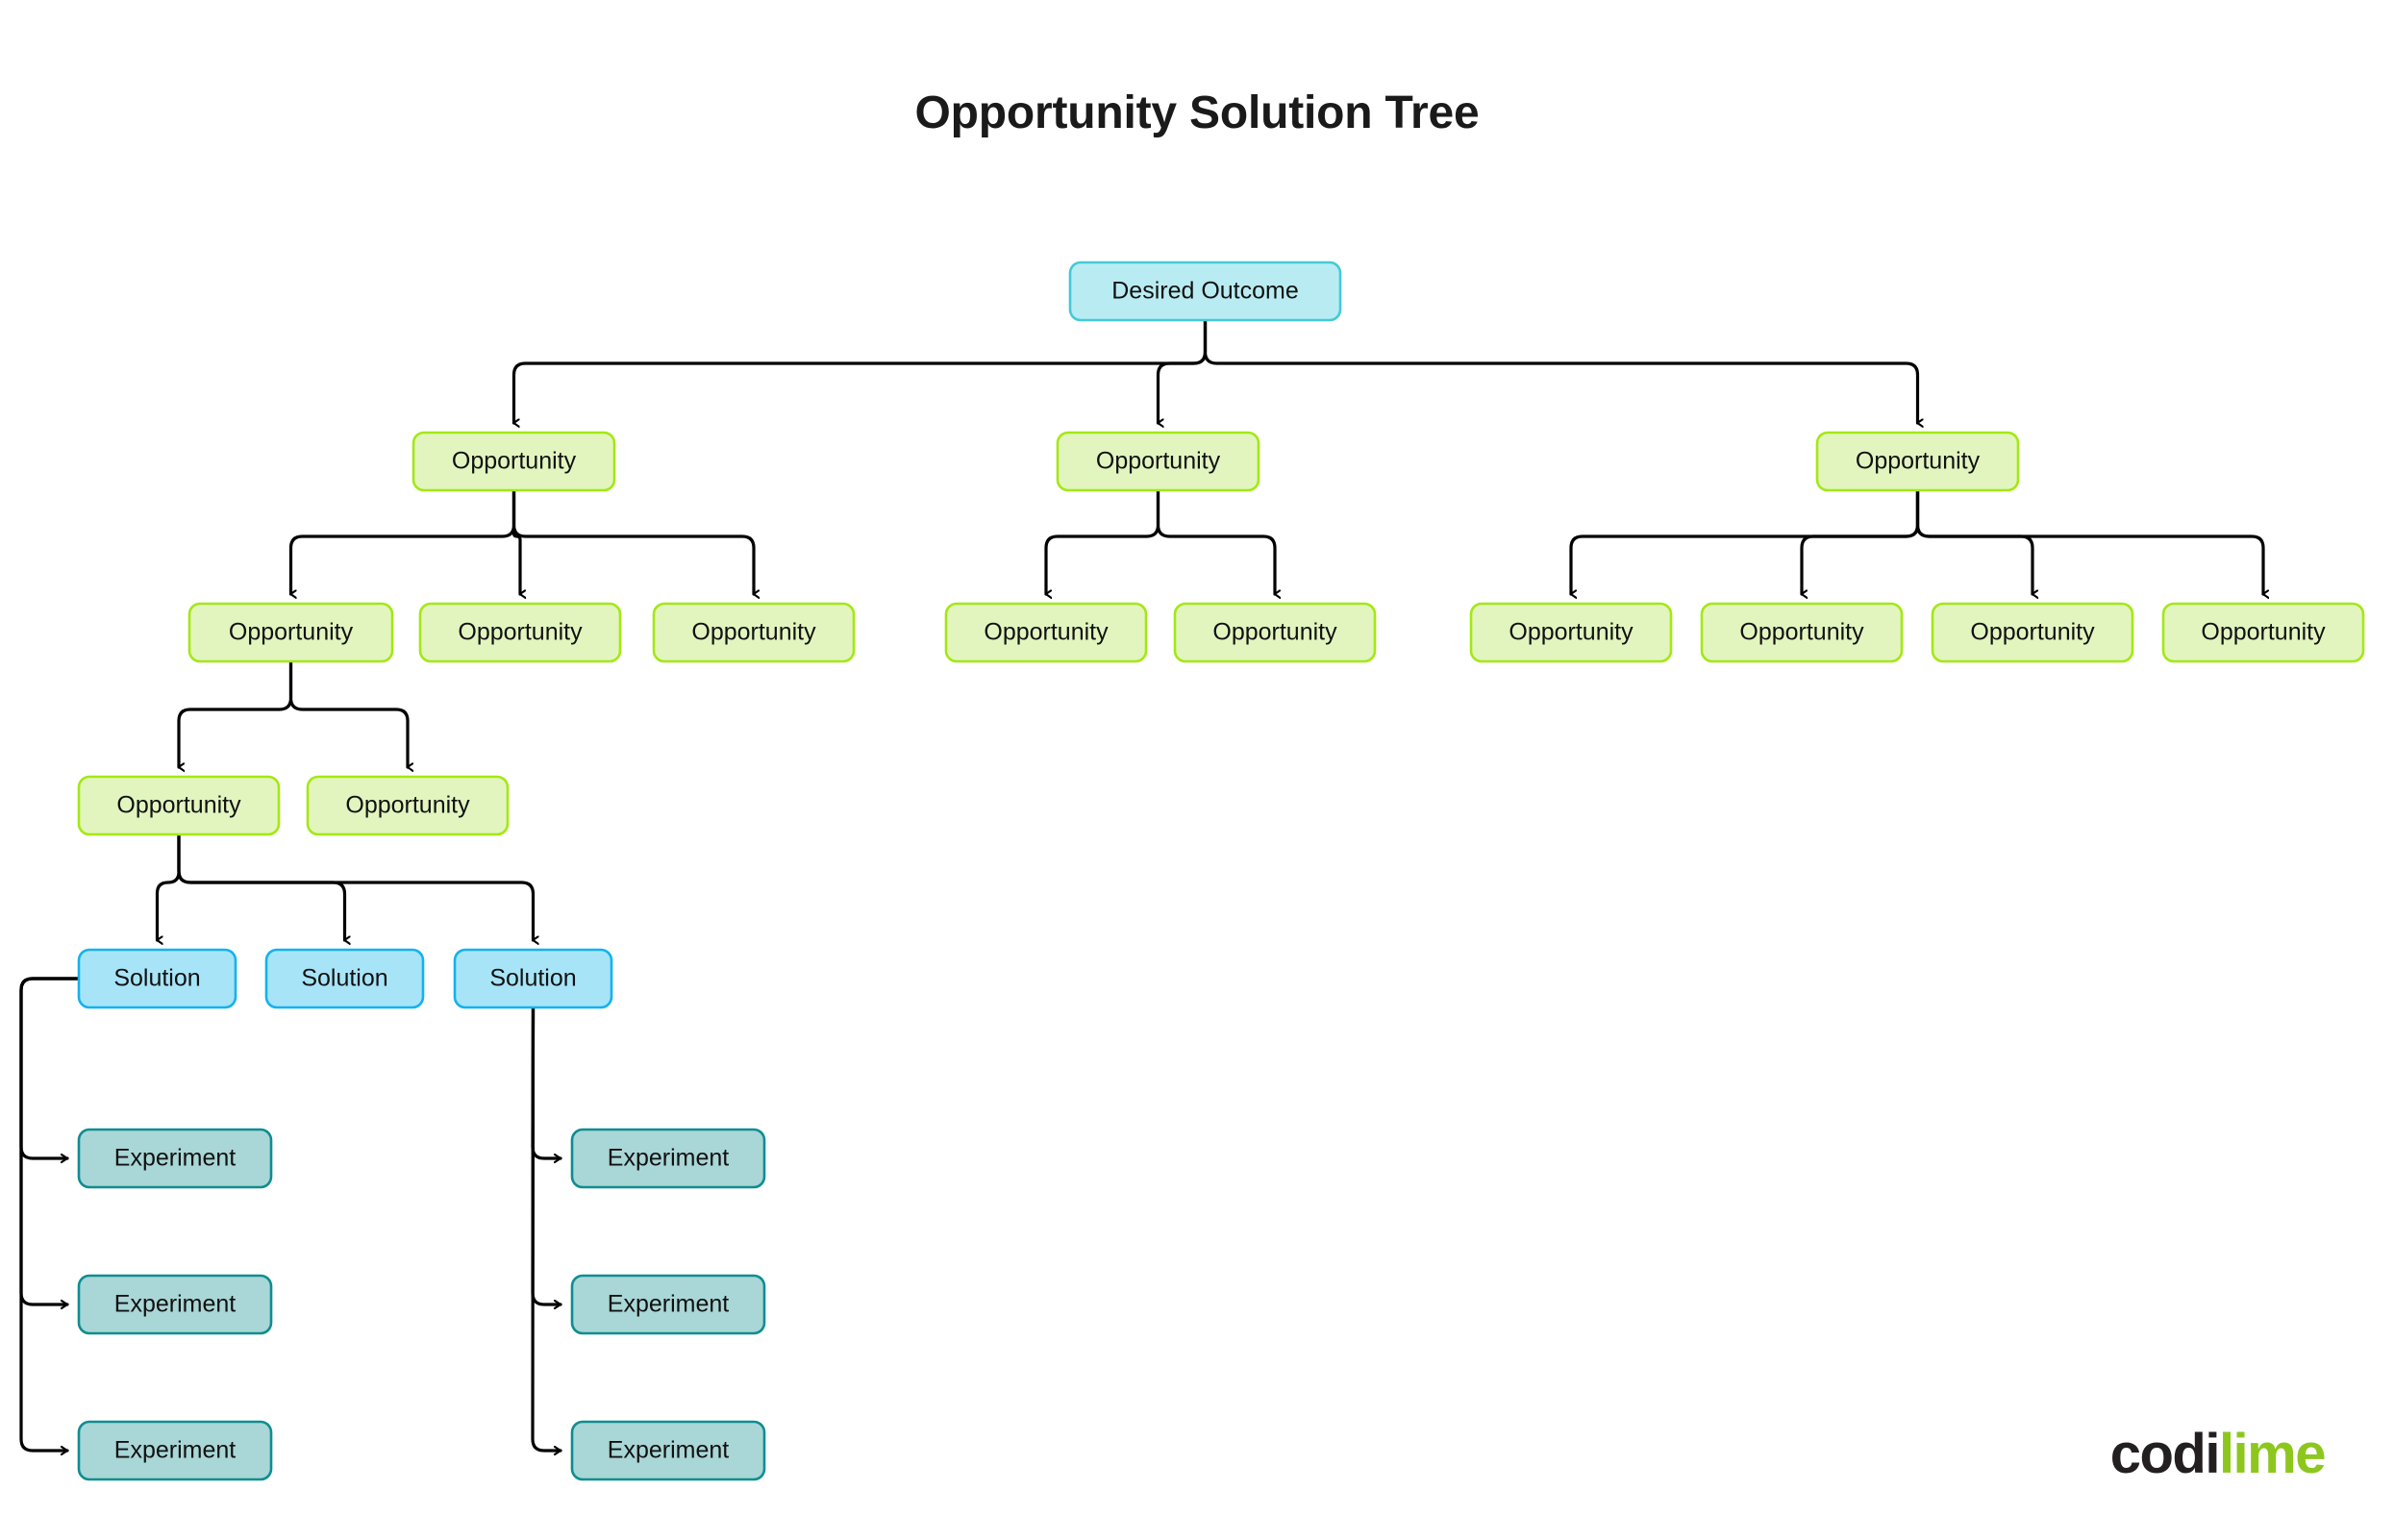 The height and width of the screenshot is (1540, 2394). What do you see at coordinates (1560, 370) in the screenshot?
I see `connector-outcome-to-op3` at bounding box center [1560, 370].